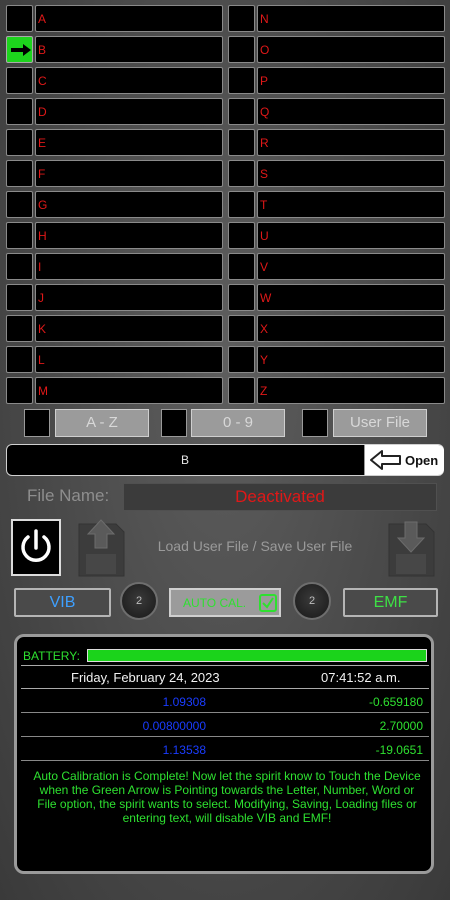  Describe the element at coordinates (268, 603) in the screenshot. I see `checkmark-icon` at that location.